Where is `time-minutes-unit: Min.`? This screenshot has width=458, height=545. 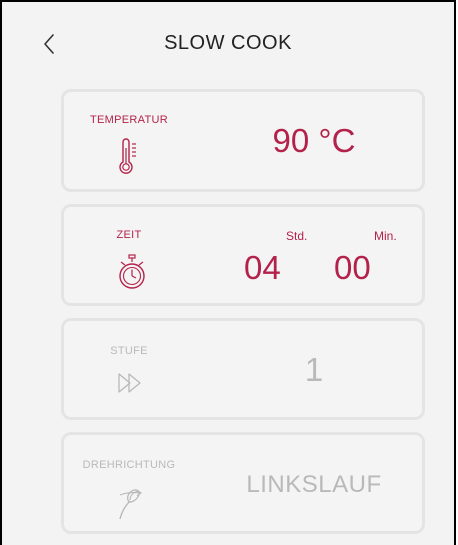 time-minutes-unit: Min. is located at coordinates (385, 236).